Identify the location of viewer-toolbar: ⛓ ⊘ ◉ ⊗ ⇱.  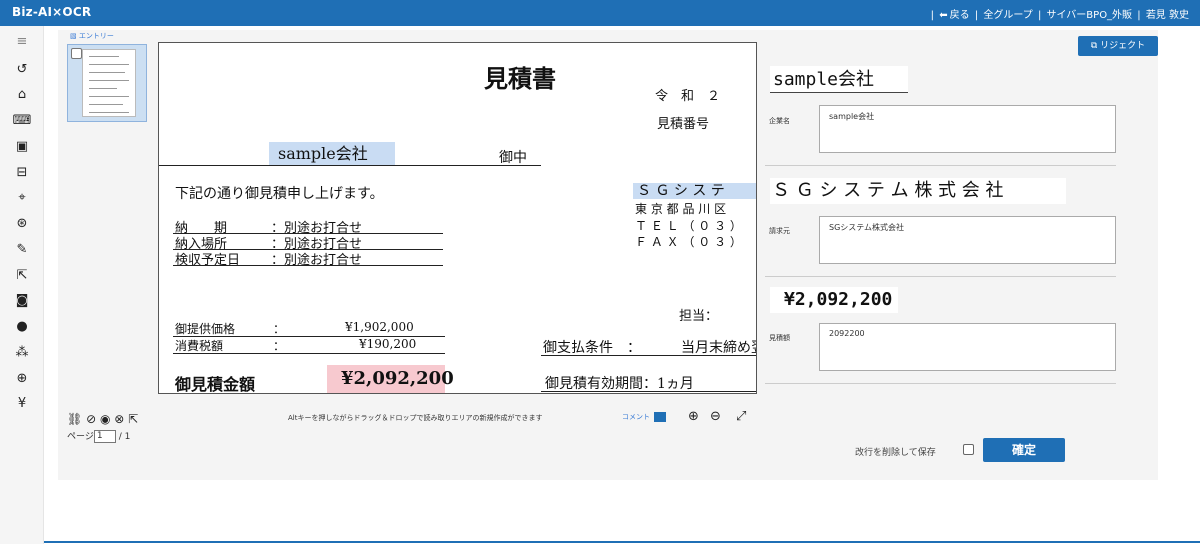
(102, 419).